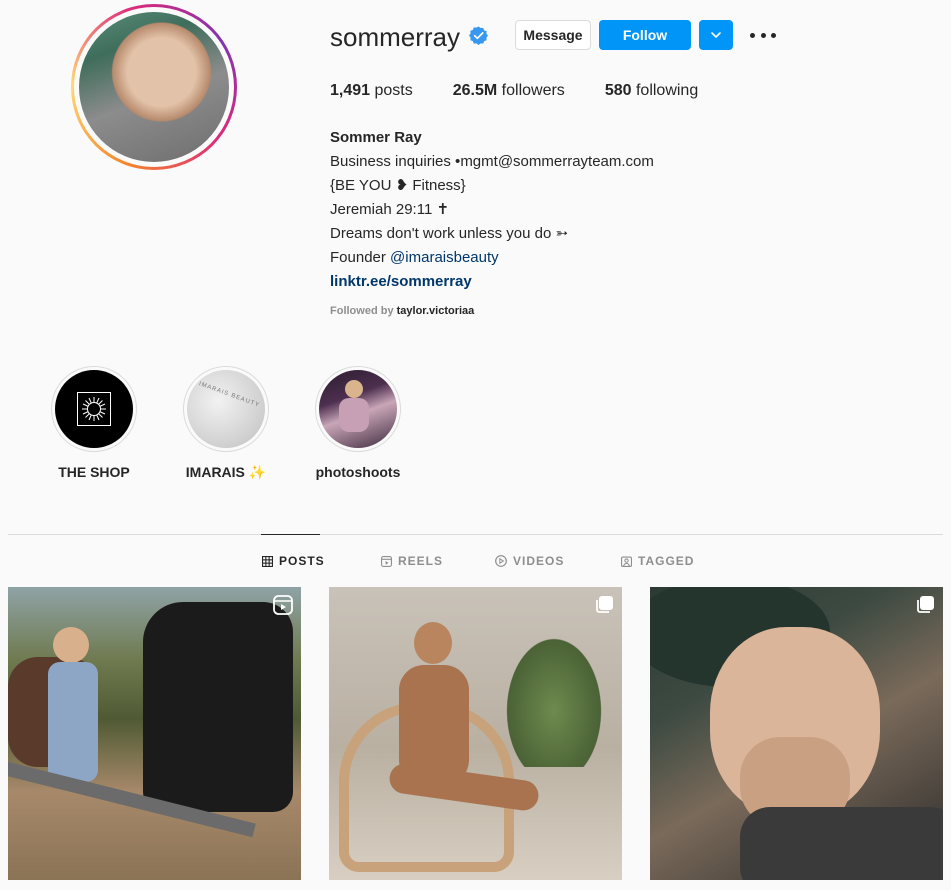  What do you see at coordinates (376, 137) in the screenshot?
I see `bio-name: Sommer Ray` at bounding box center [376, 137].